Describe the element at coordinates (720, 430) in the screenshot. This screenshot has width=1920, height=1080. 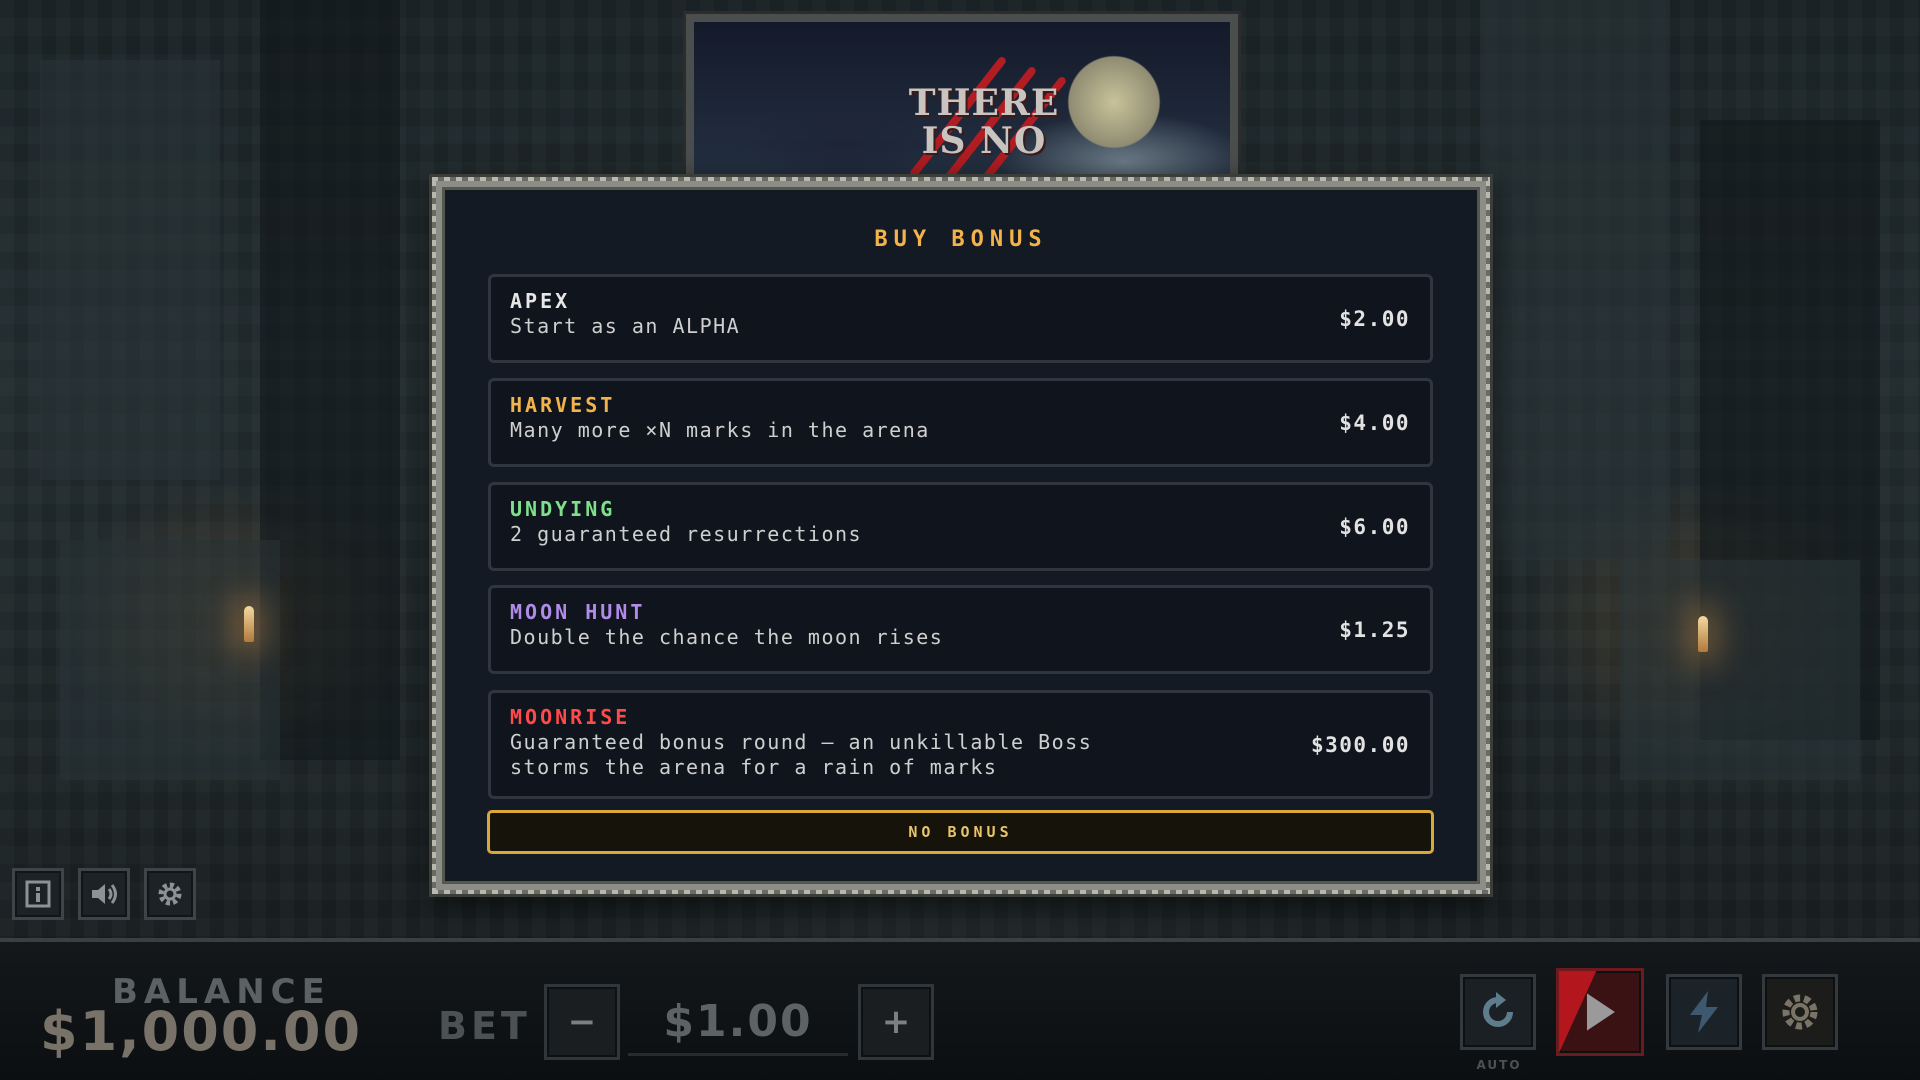
I see `option-description: Many more ×N marks in the arena` at that location.